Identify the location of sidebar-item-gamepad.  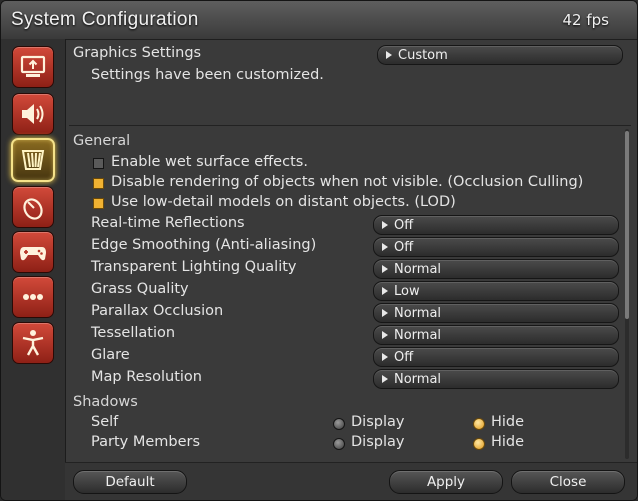
(33, 252).